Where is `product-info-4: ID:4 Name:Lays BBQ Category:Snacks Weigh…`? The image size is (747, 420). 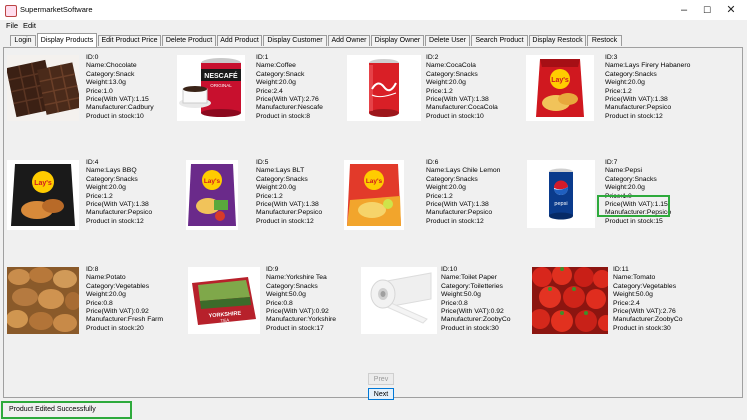
product-info-4: ID:4 Name:Lays BBQ Category:Snacks Weigh… is located at coordinates (119, 192).